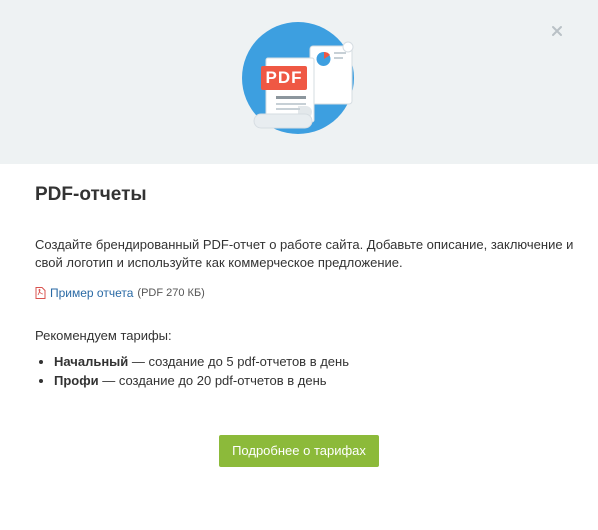 This screenshot has height=530, width=598. I want to click on pdf-report-illustration: PDF, so click(305, 79).